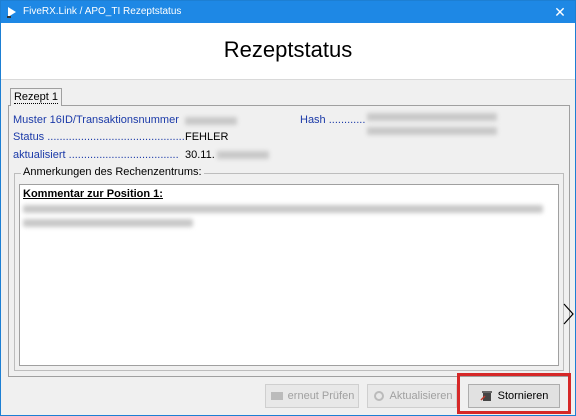 Image resolution: width=576 pixels, height=416 pixels. Describe the element at coordinates (568, 314) in the screenshot. I see `resize-cursor-icon` at that location.